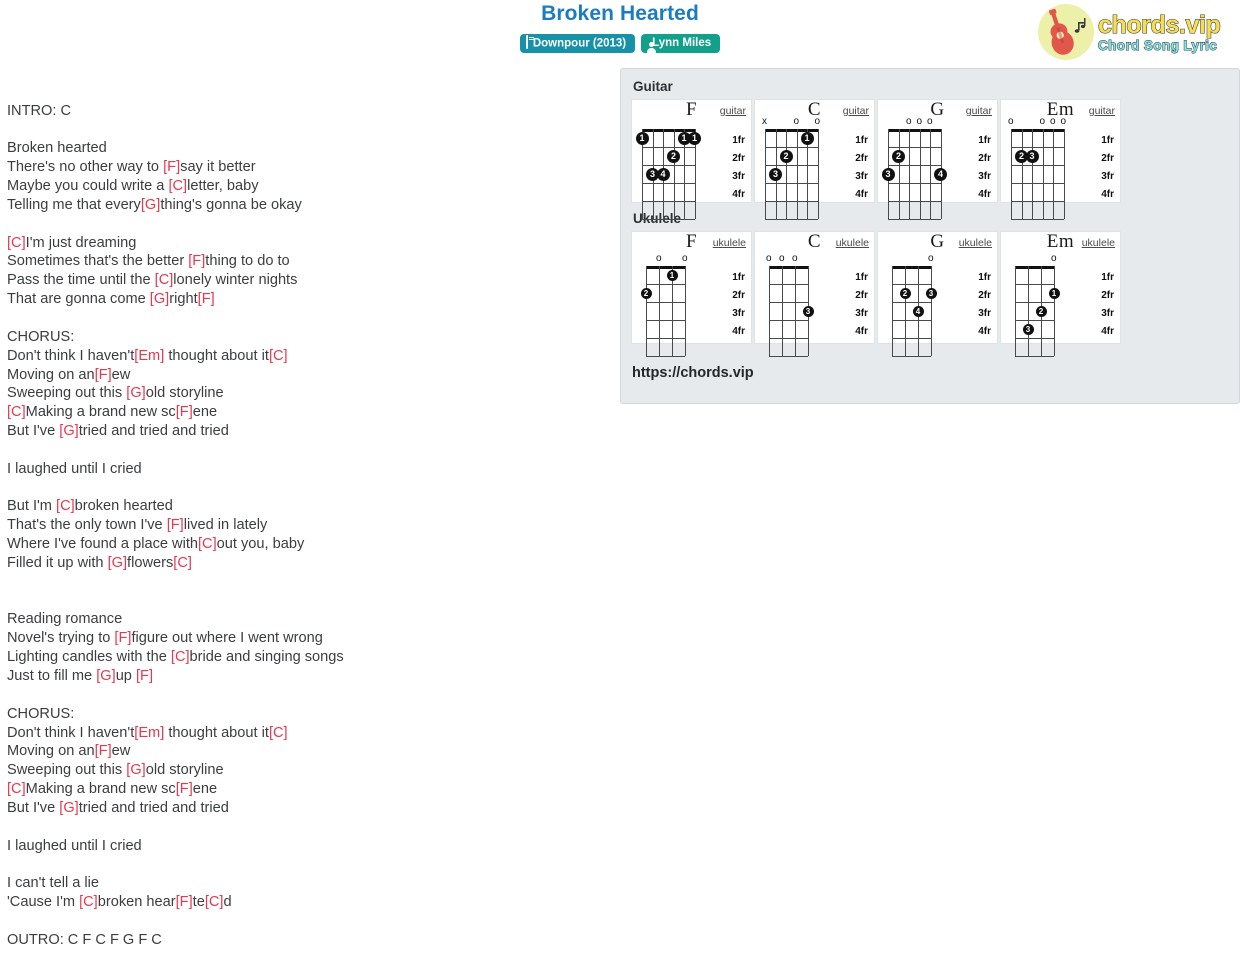 The height and width of the screenshot is (966, 1240). Describe the element at coordinates (1037, 305) in the screenshot. I see `fretboard: o 123` at that location.